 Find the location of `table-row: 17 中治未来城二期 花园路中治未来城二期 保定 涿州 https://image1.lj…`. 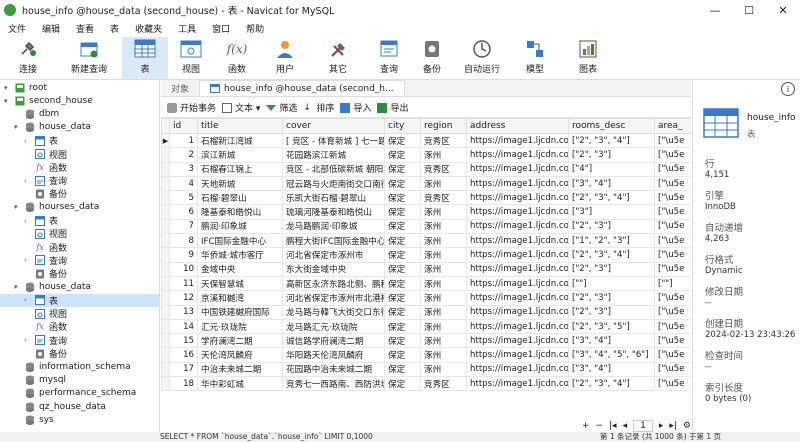

table-row: 17 中治未来城二期 花园路中治未来城二期 保定 涿州 https://image1.lj… is located at coordinates (426, 369).